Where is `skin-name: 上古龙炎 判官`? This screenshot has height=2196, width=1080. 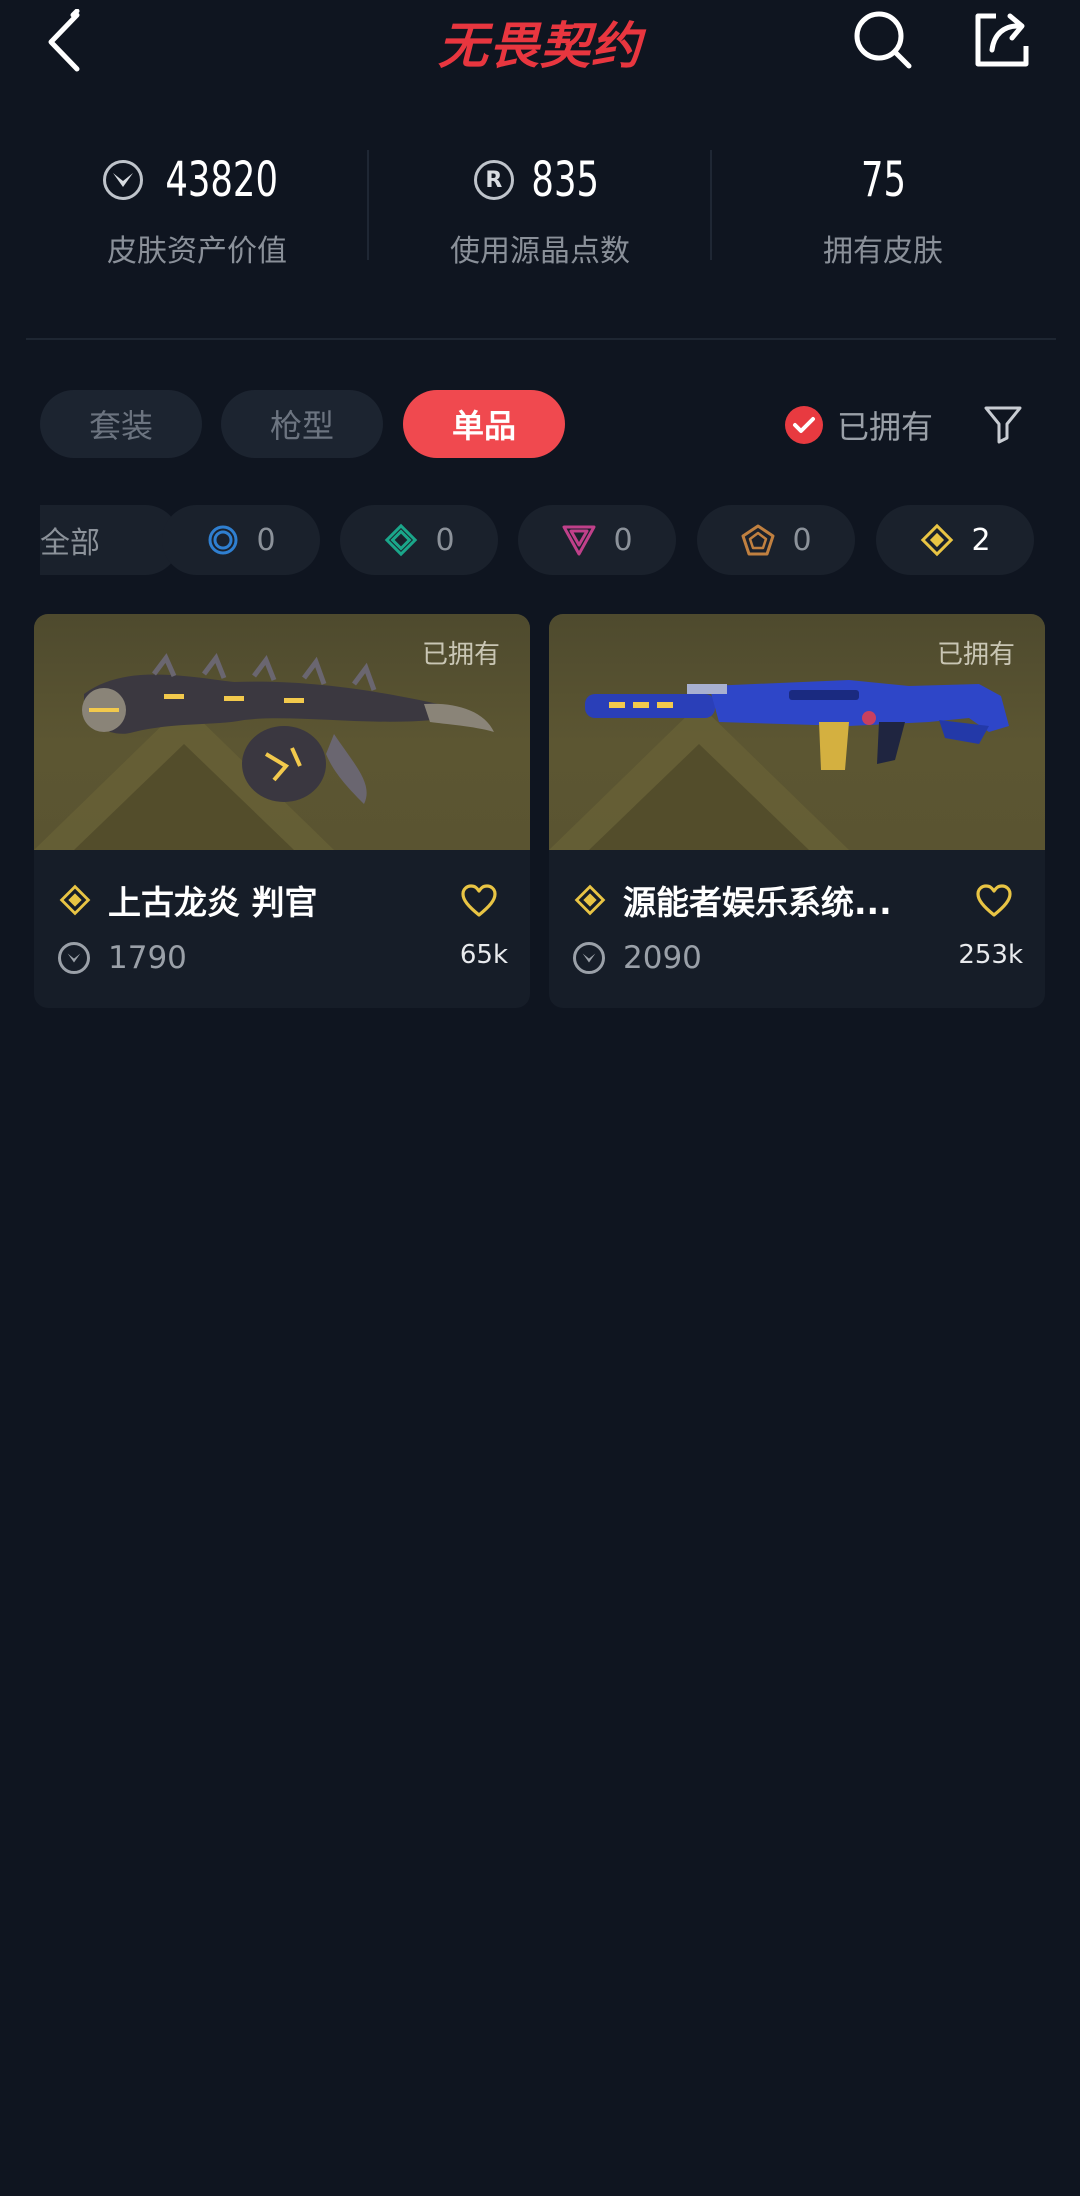 skin-name: 上古龙炎 判官 is located at coordinates (213, 902).